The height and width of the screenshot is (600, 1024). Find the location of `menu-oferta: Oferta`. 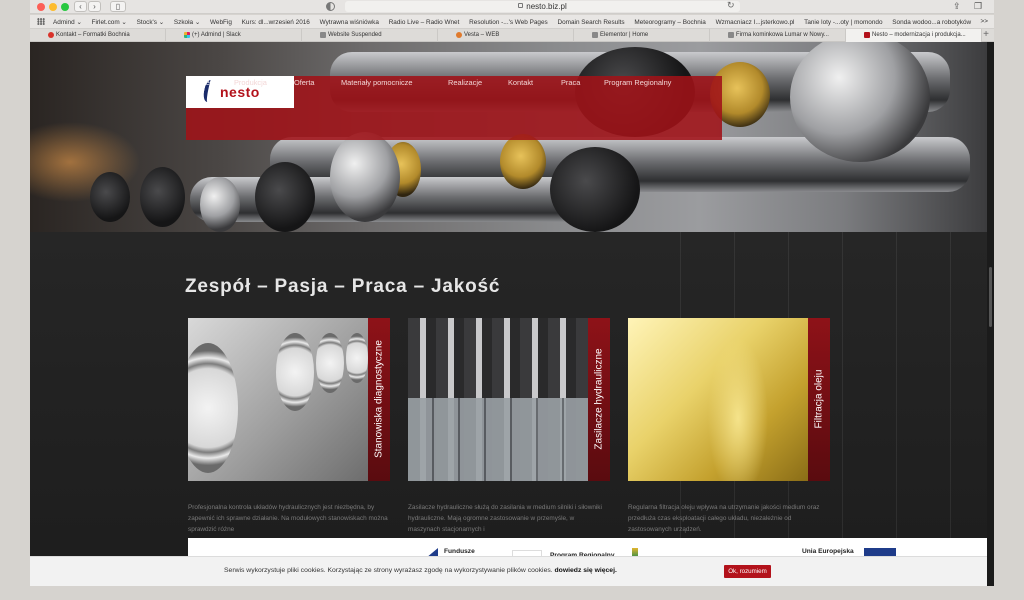

menu-oferta: Oferta is located at coordinates (304, 82).